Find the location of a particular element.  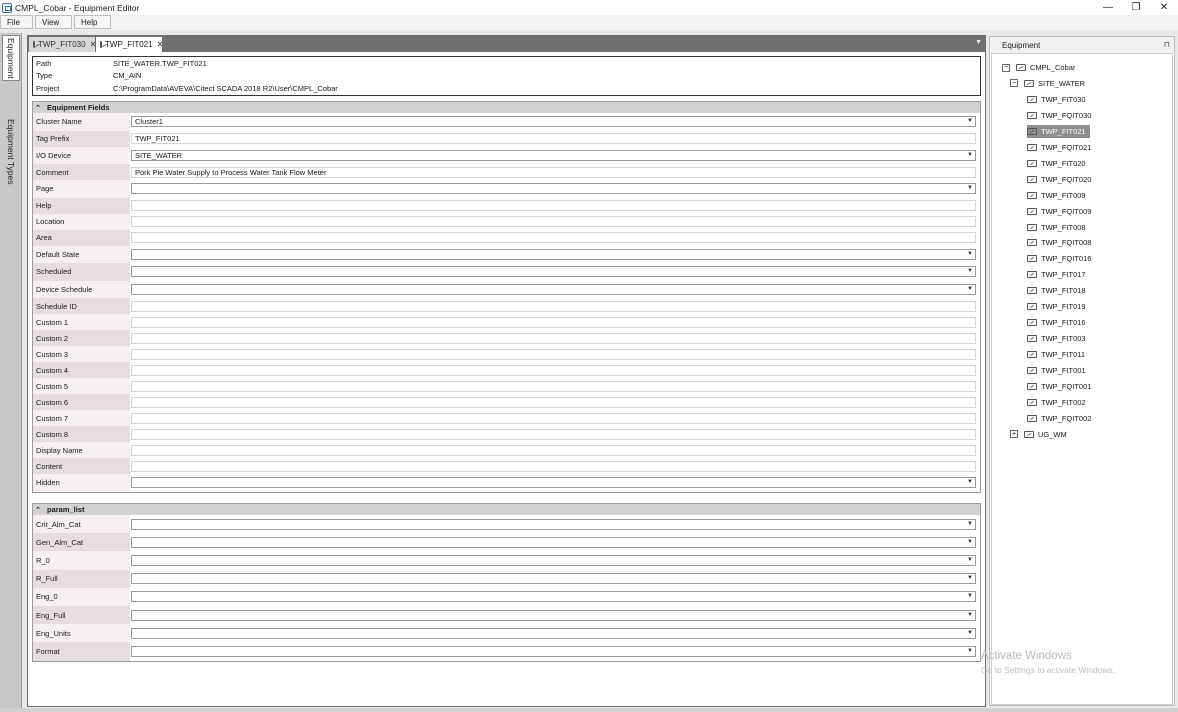

tree-node: − CMPL_Cobar is located at coordinates (1038, 67).